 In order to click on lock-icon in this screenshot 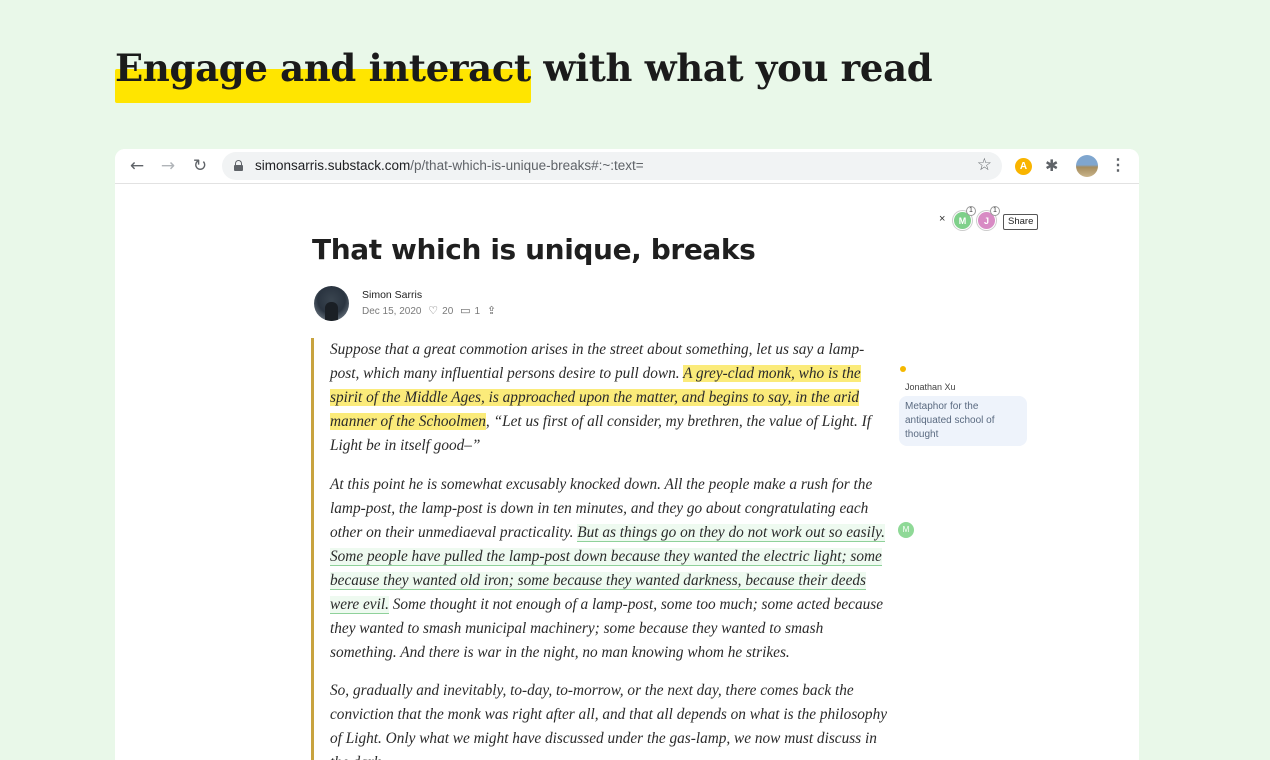, I will do `click(238, 165)`.